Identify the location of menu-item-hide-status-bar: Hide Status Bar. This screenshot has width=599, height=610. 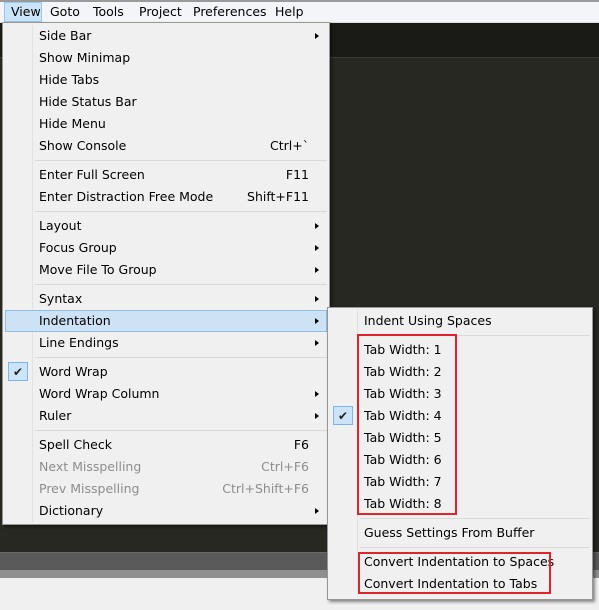
(166, 102).